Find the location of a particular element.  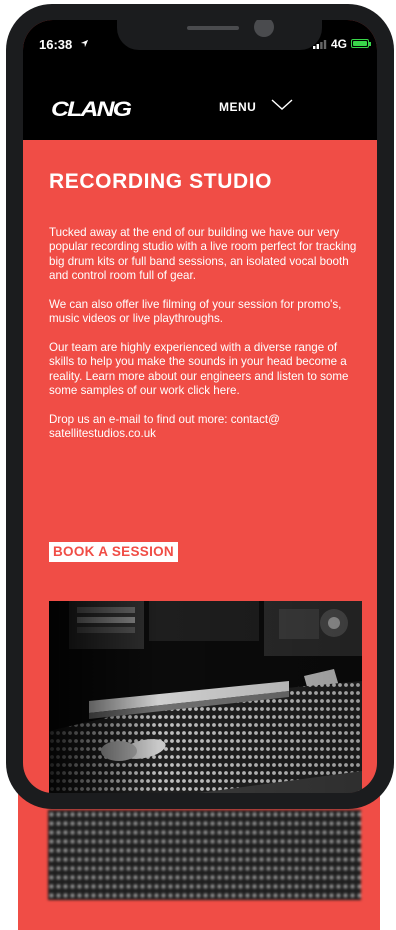

site-header: CLANG MENU is located at coordinates (200, 104).